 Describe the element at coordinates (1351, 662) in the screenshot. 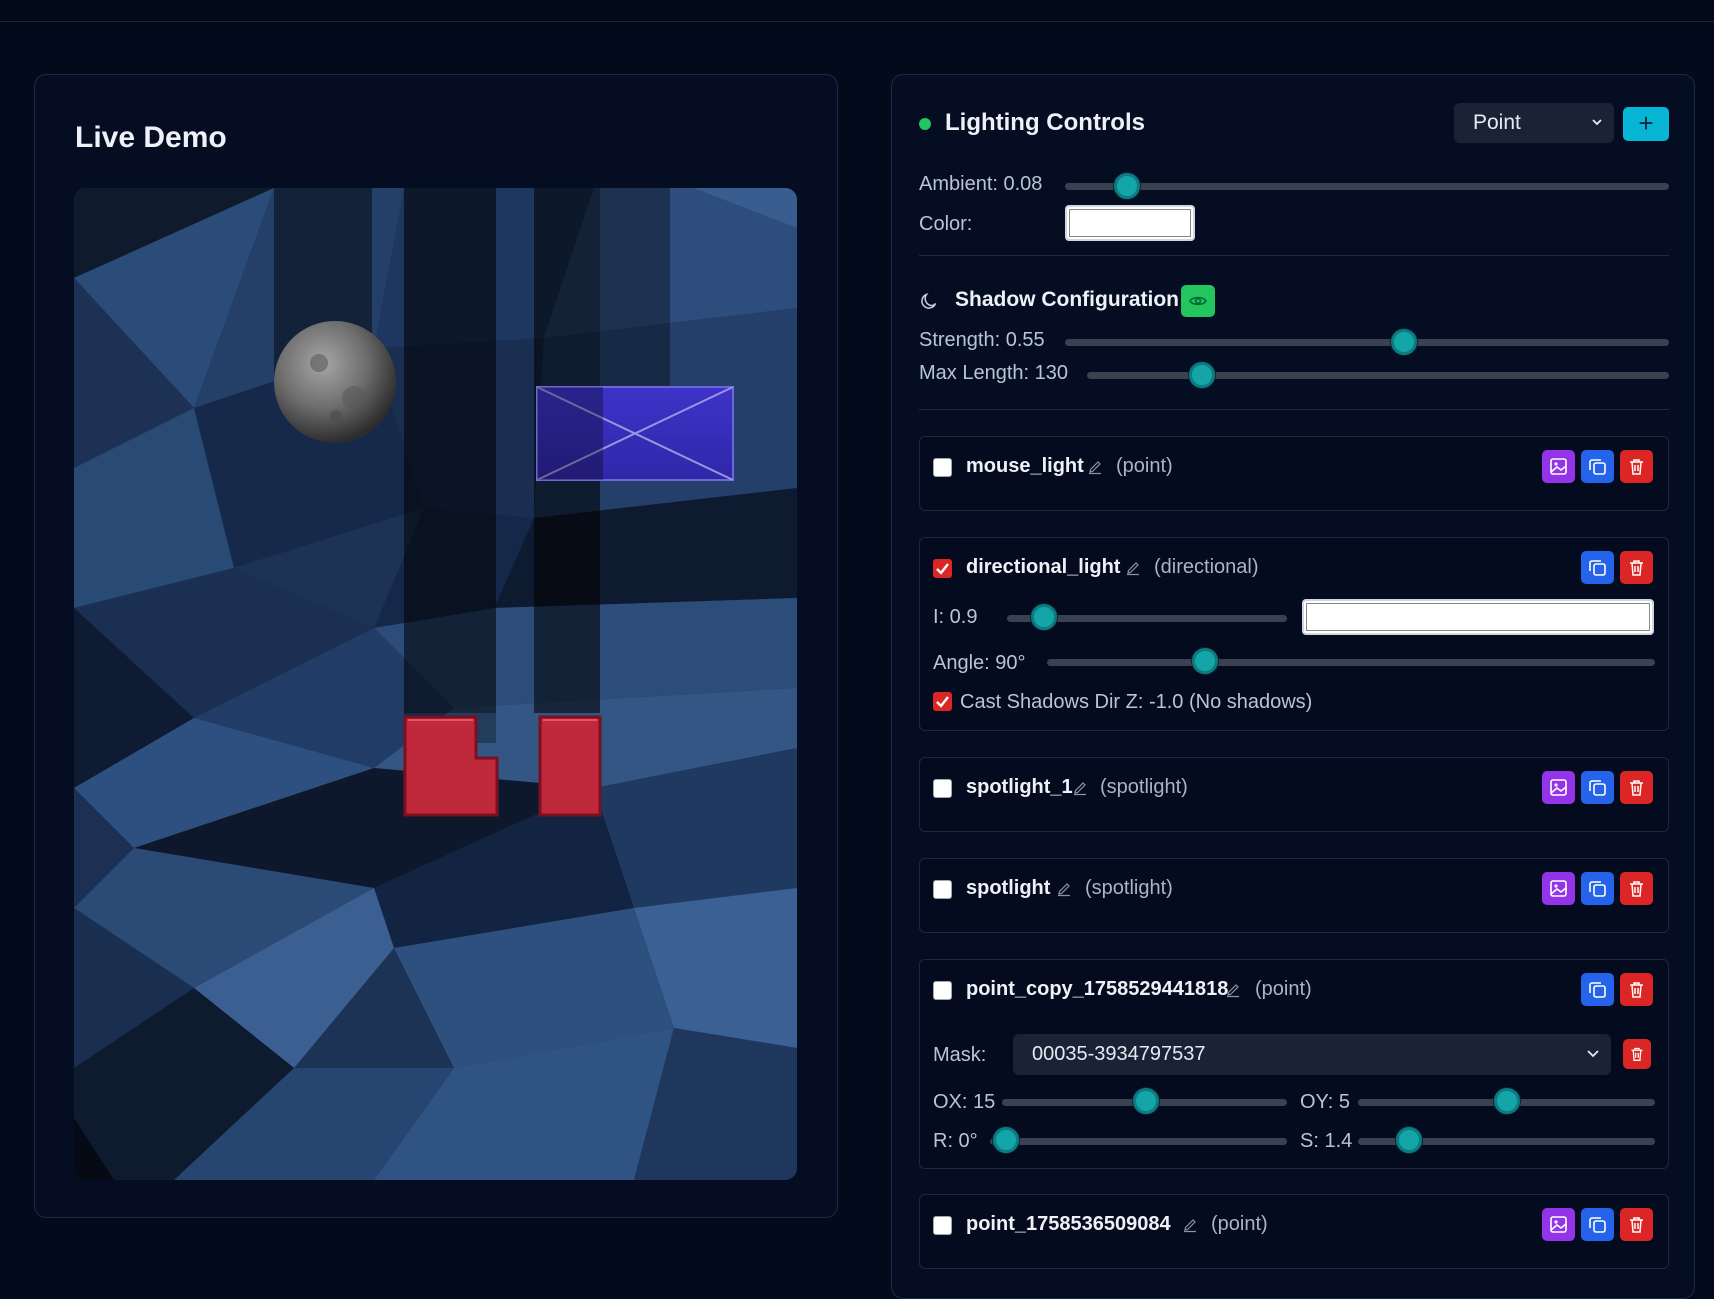

I see `angle-slider` at that location.